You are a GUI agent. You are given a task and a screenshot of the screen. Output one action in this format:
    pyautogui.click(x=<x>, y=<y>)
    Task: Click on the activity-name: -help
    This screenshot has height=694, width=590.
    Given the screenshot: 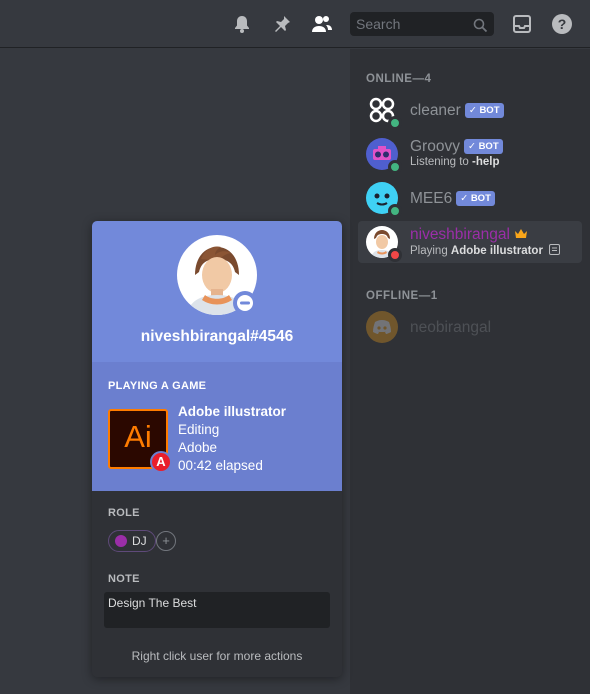 What is the action you would take?
    pyautogui.click(x=486, y=162)
    